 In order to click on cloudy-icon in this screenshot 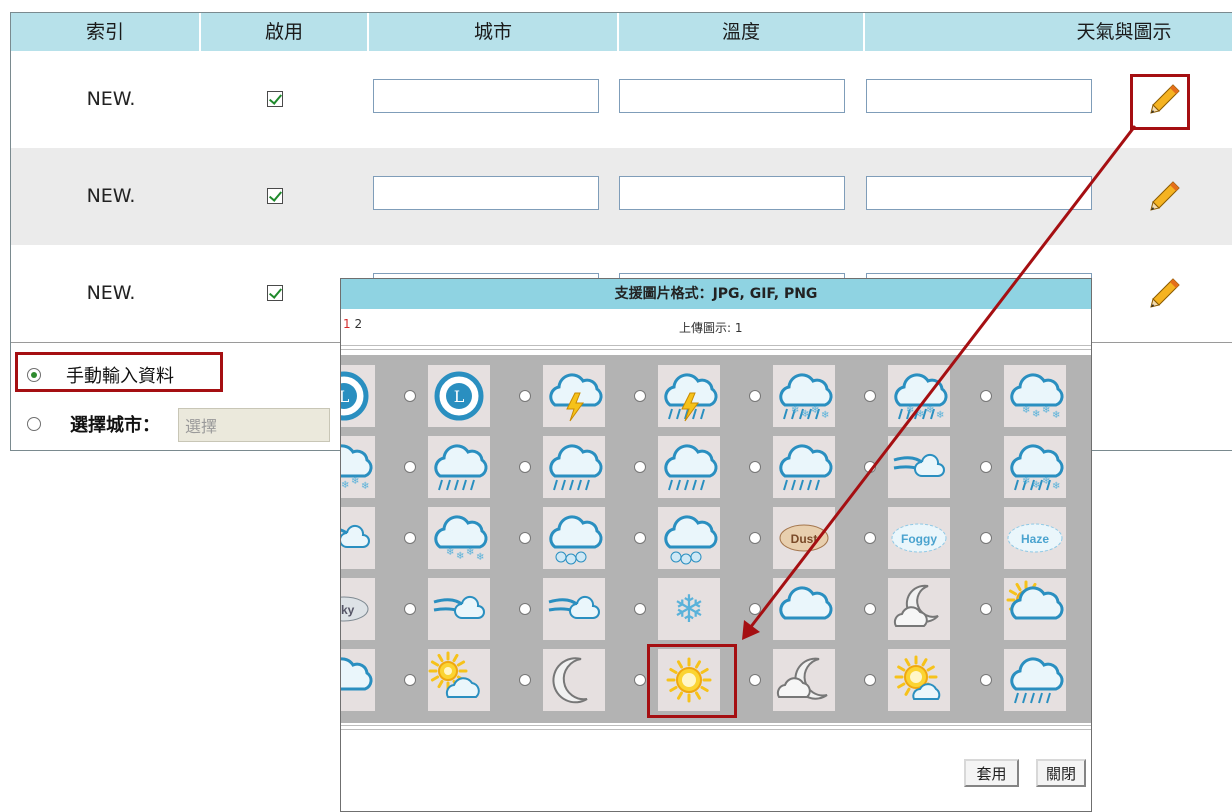, I will do `click(806, 603)`.